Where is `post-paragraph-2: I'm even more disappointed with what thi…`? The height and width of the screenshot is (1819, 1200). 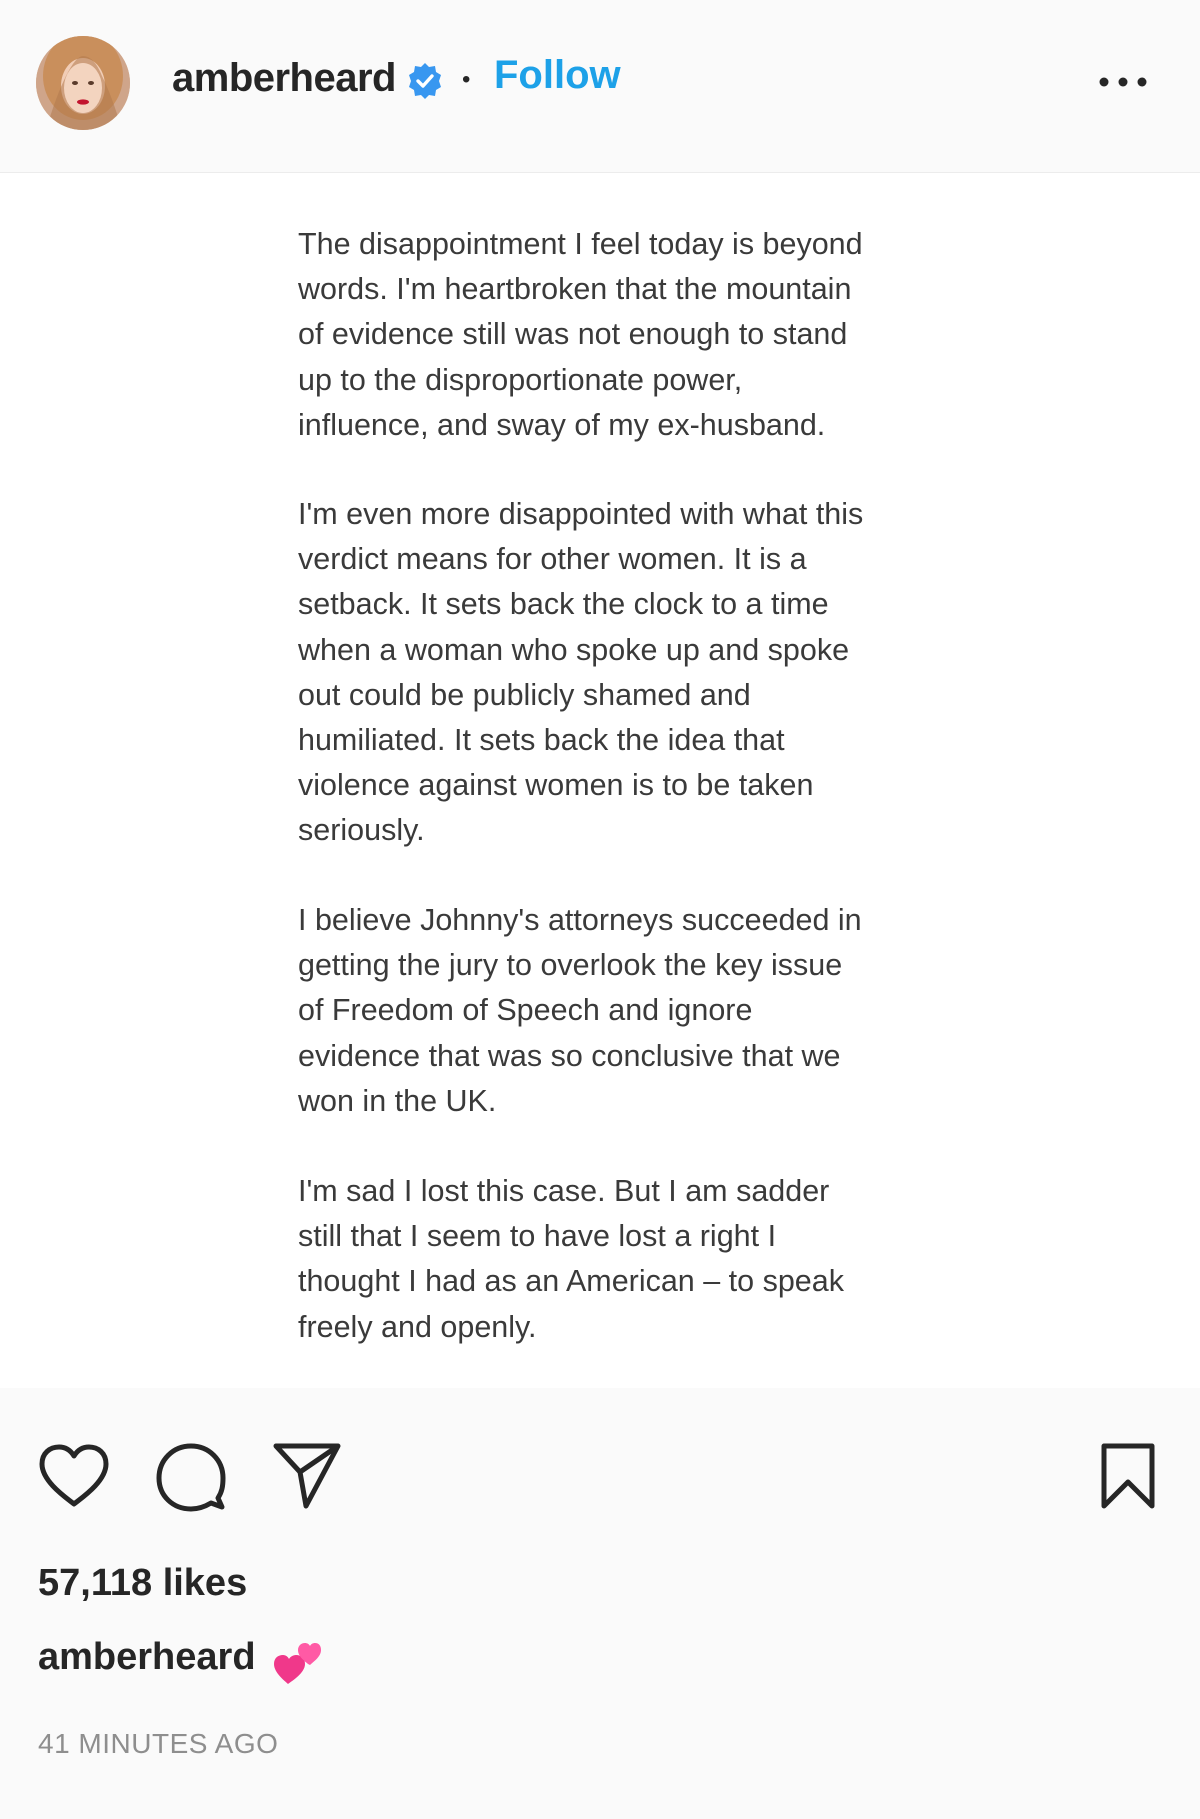
post-paragraph-2: I'm even more disappointed with what thi… is located at coordinates (581, 672).